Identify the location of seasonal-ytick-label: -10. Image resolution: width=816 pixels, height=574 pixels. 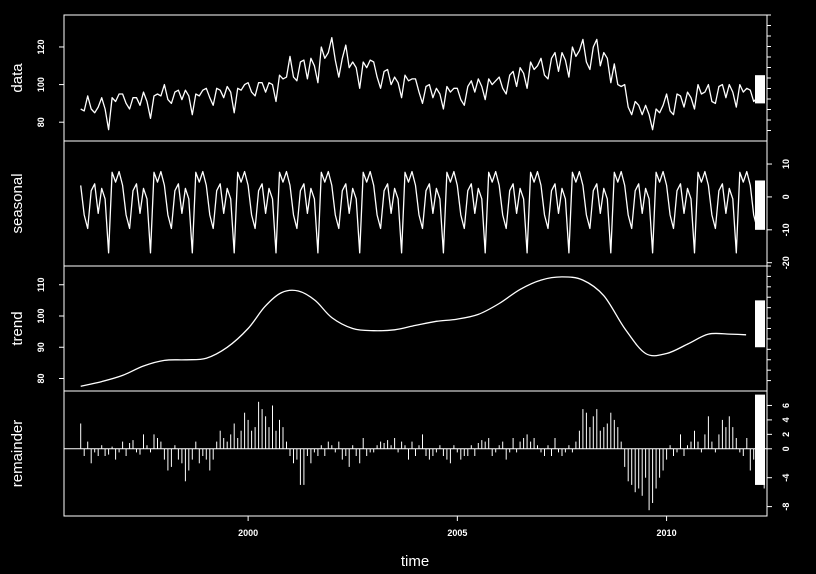
(786, 229).